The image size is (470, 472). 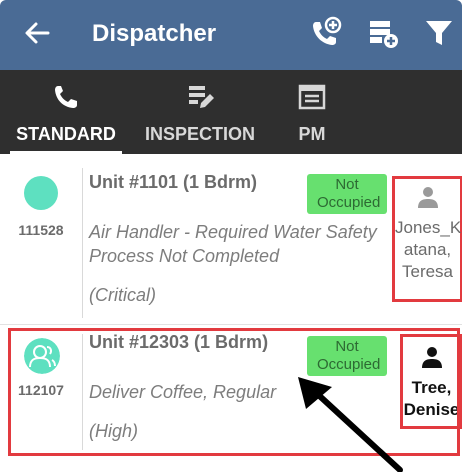 What do you see at coordinates (325, 33) in the screenshot?
I see `add-call-icon` at bounding box center [325, 33].